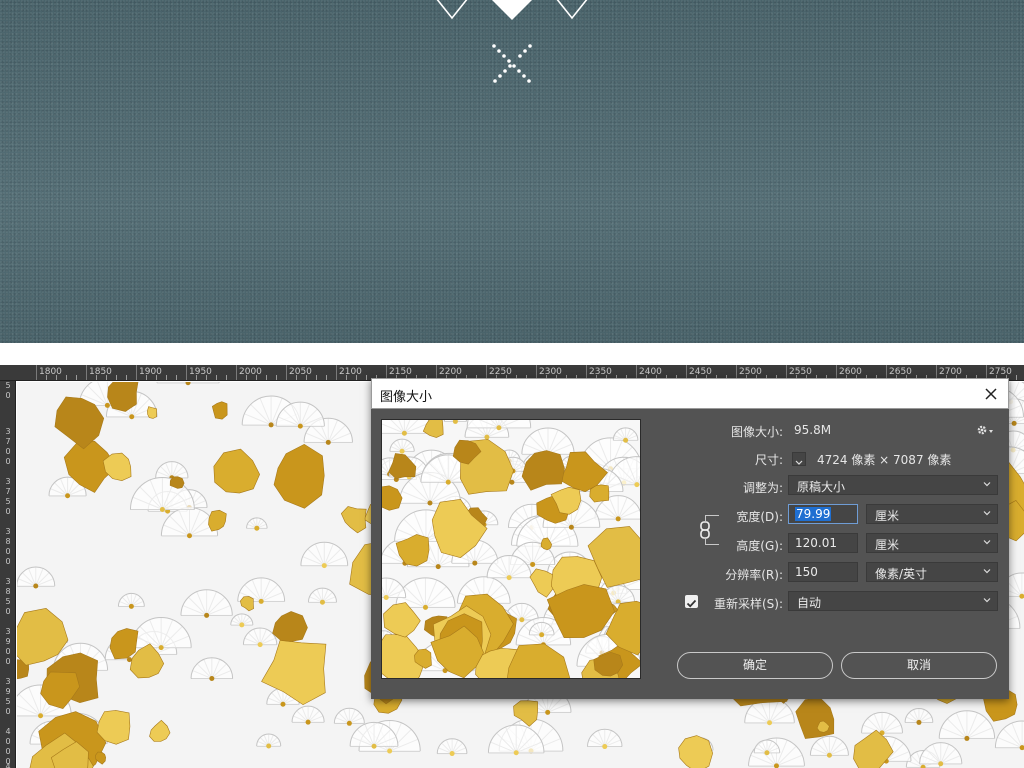 This screenshot has height=768, width=1024. I want to click on fit-to-select: 原稿大小, so click(893, 485).